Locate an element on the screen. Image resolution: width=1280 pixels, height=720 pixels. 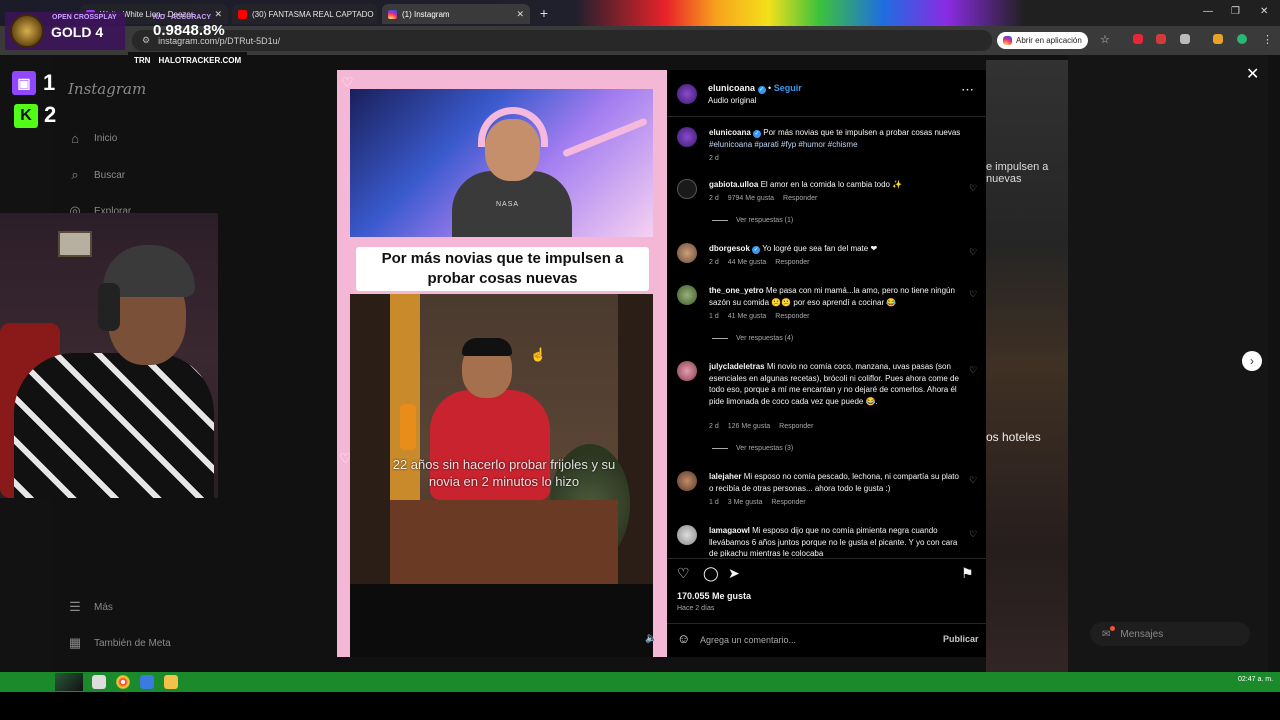
video-letterbox is located at coordinates (501, 620).